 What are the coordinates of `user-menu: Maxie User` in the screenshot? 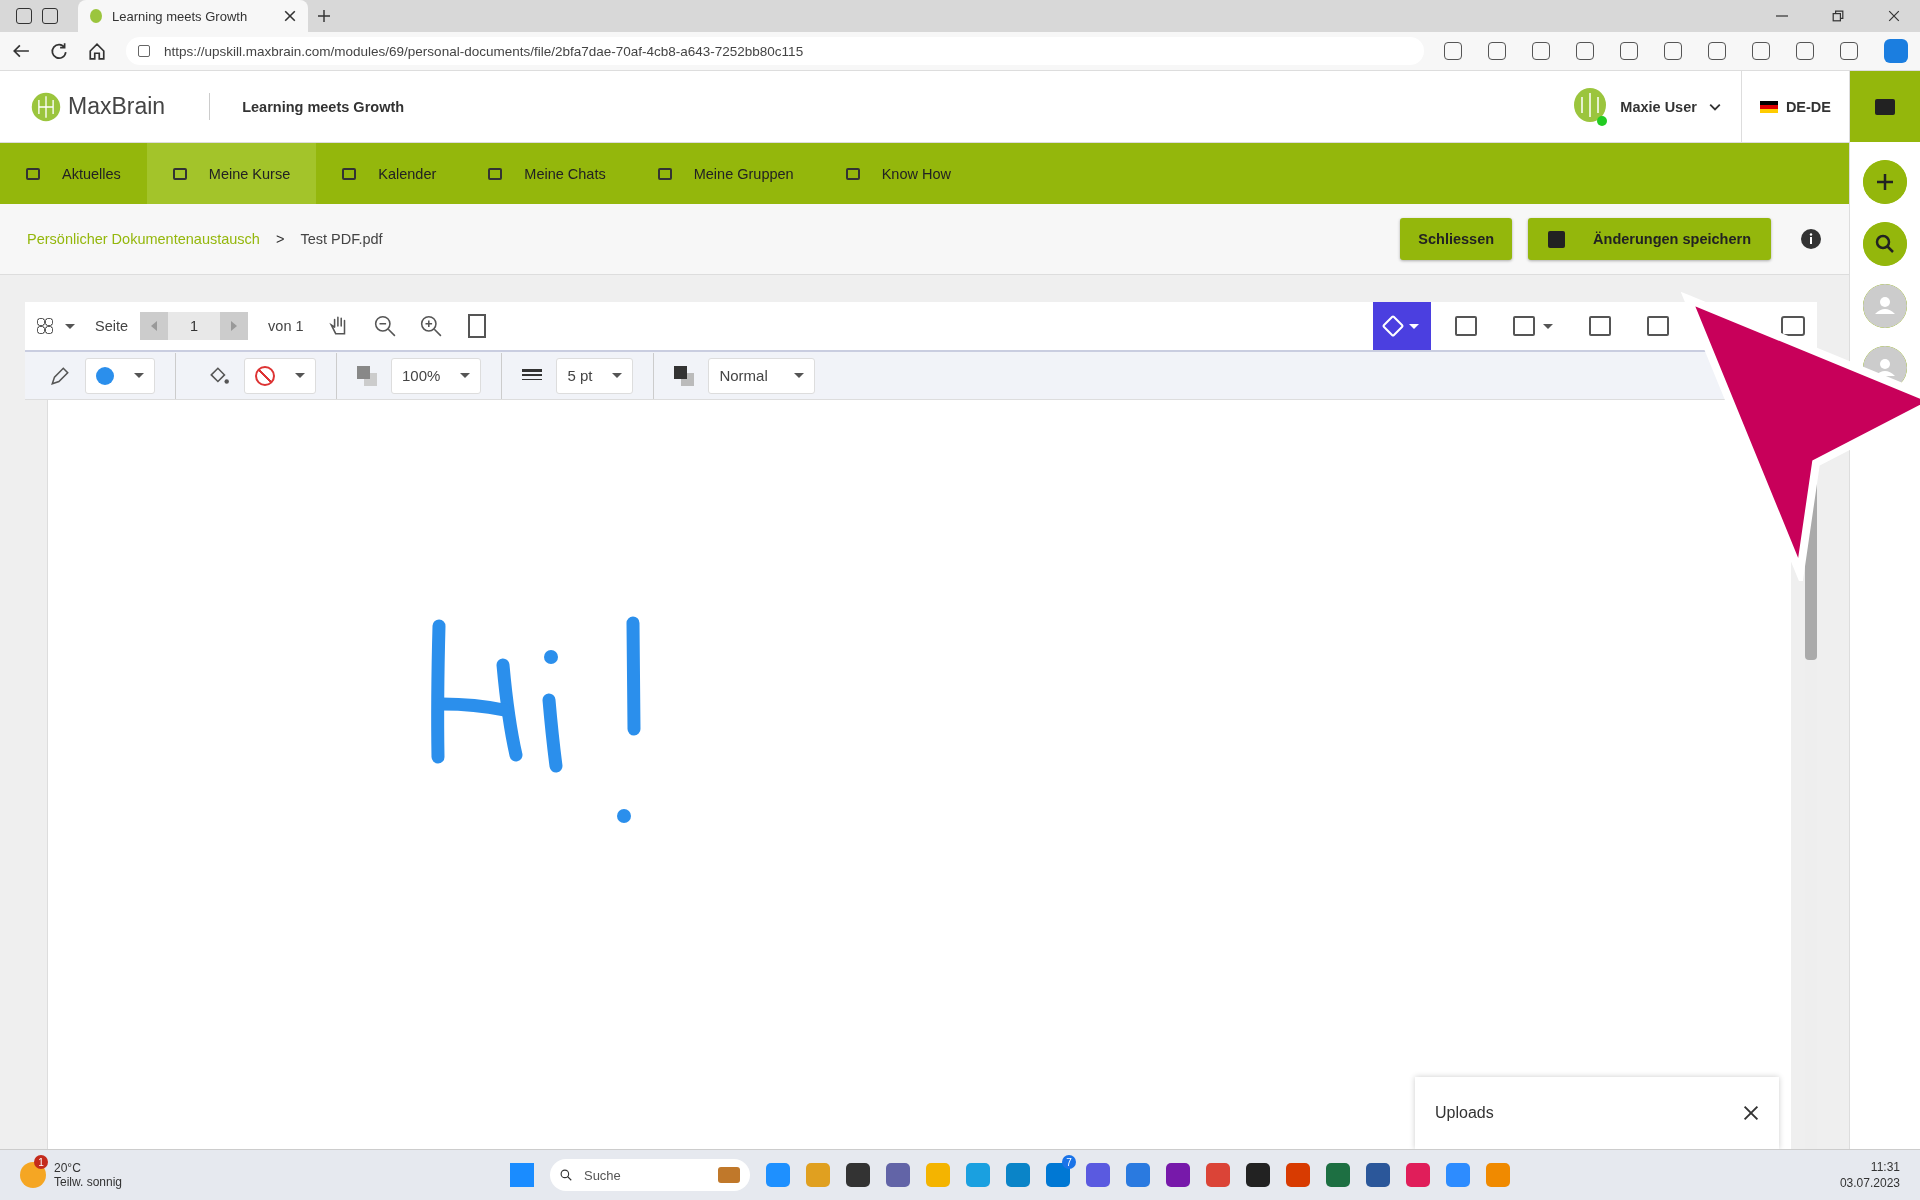 It's located at (1657, 106).